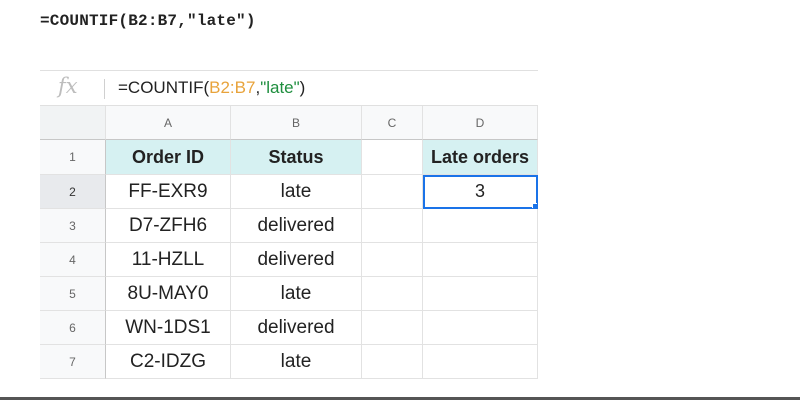 This screenshot has height=402, width=800. What do you see at coordinates (480, 328) in the screenshot?
I see `cell-d6` at bounding box center [480, 328].